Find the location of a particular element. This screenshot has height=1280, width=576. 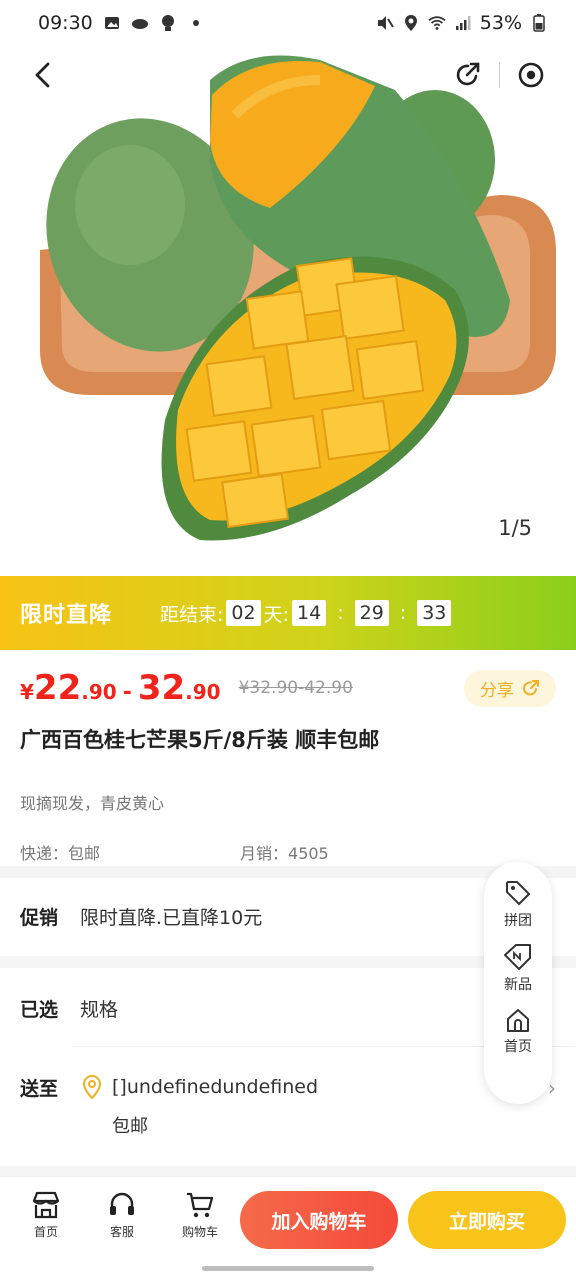

tab-cart: 购物车 is located at coordinates (200, 1215).